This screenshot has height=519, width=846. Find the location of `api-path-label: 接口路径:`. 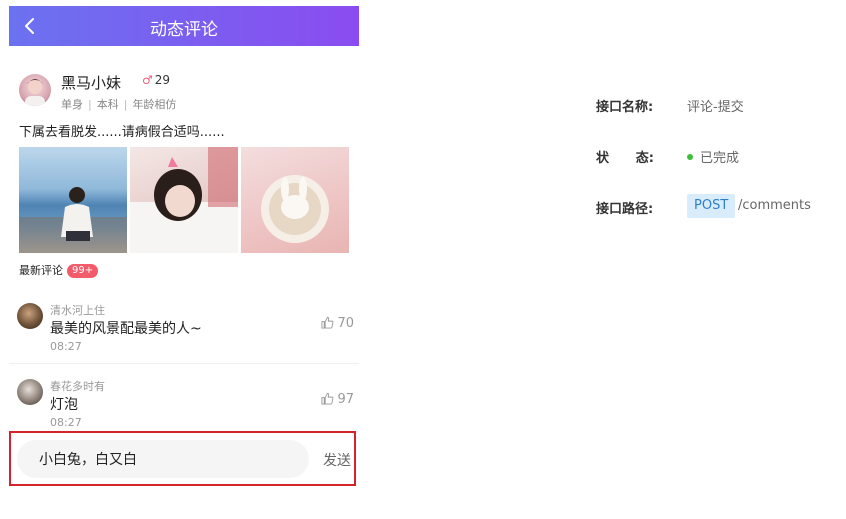

api-path-label: 接口路径: is located at coordinates (625, 209).